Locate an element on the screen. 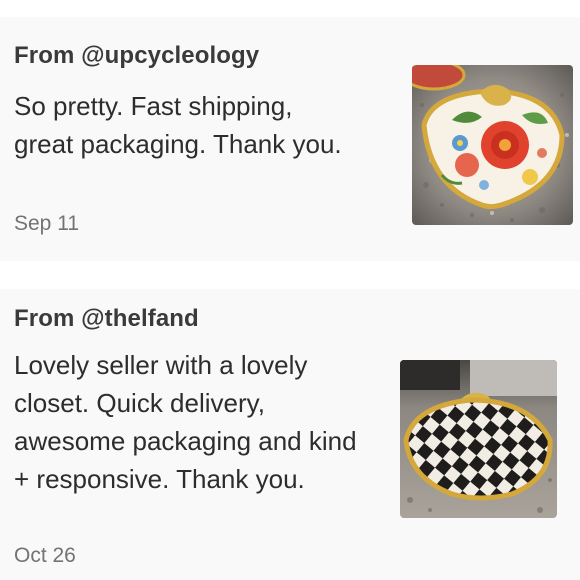 The height and width of the screenshot is (580, 580). floral-shell-image is located at coordinates (492, 145).